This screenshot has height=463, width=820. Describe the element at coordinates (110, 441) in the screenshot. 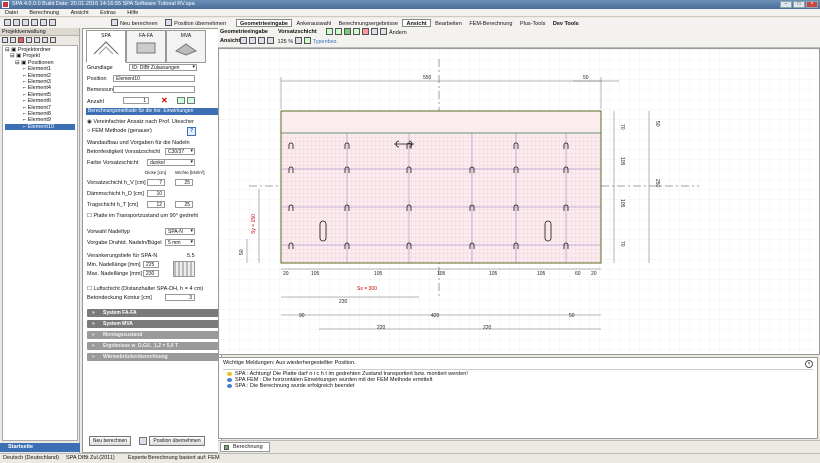

I see `new-calc-bottom-button: Neu berechnen` at that location.